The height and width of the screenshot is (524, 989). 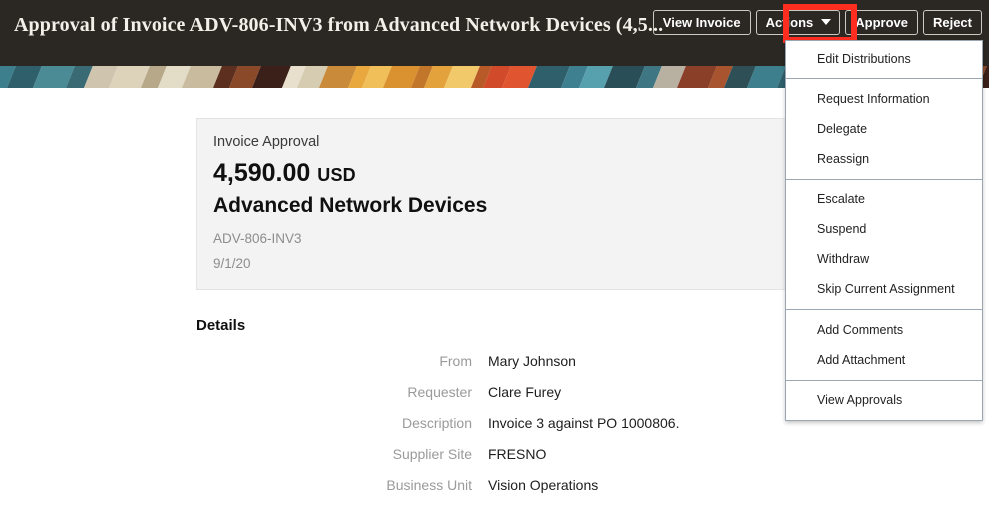 I want to click on detail-value: FRESNO, so click(x=517, y=454).